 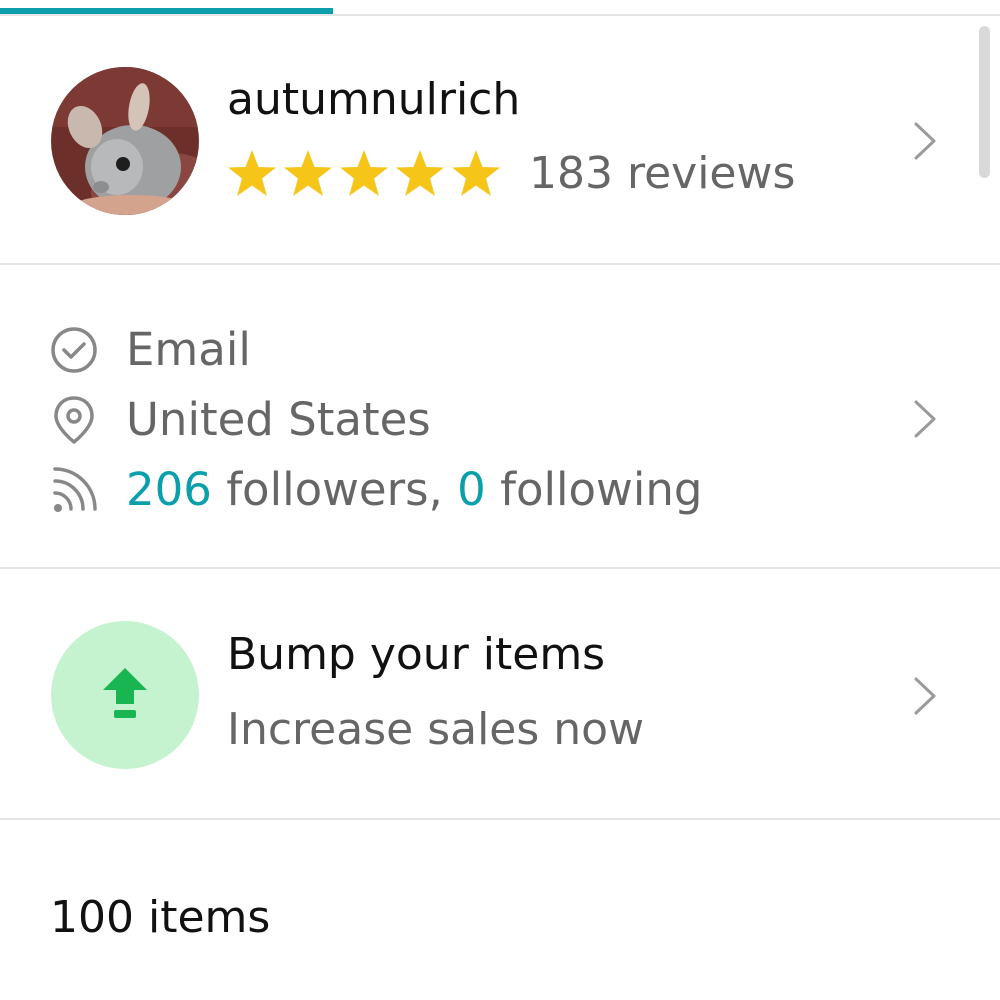 What do you see at coordinates (74, 490) in the screenshot?
I see `rss-feed-icon` at bounding box center [74, 490].